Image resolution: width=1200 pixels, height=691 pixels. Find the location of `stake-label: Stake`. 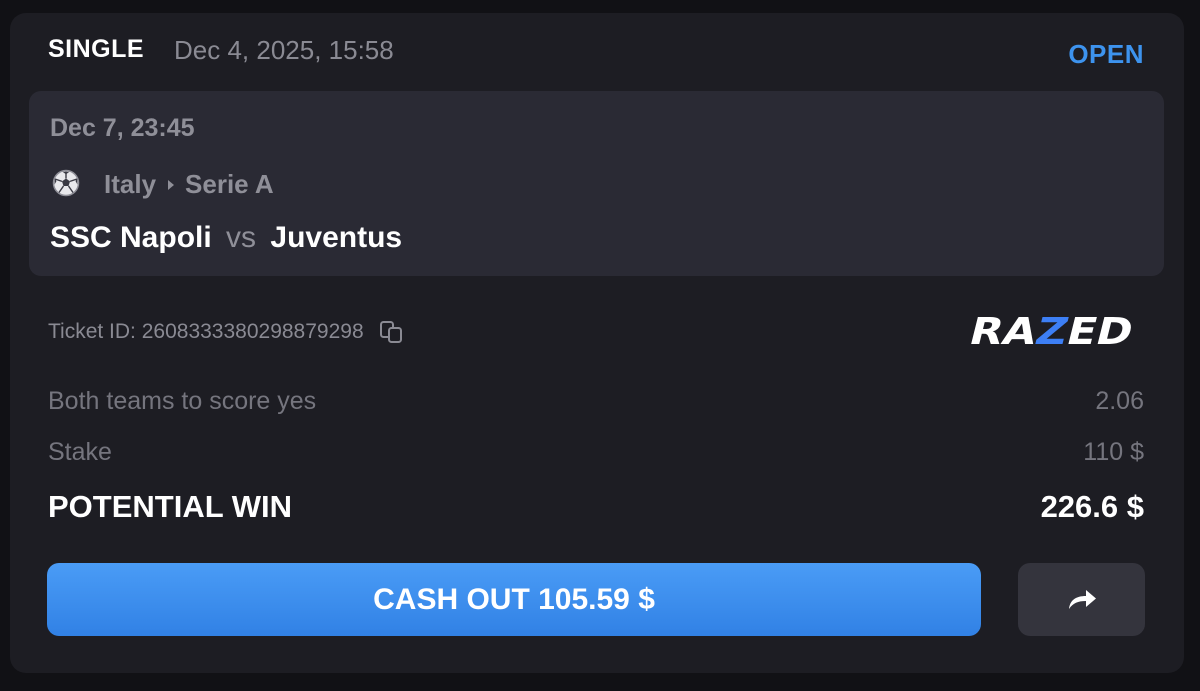

stake-label: Stake is located at coordinates (80, 452).